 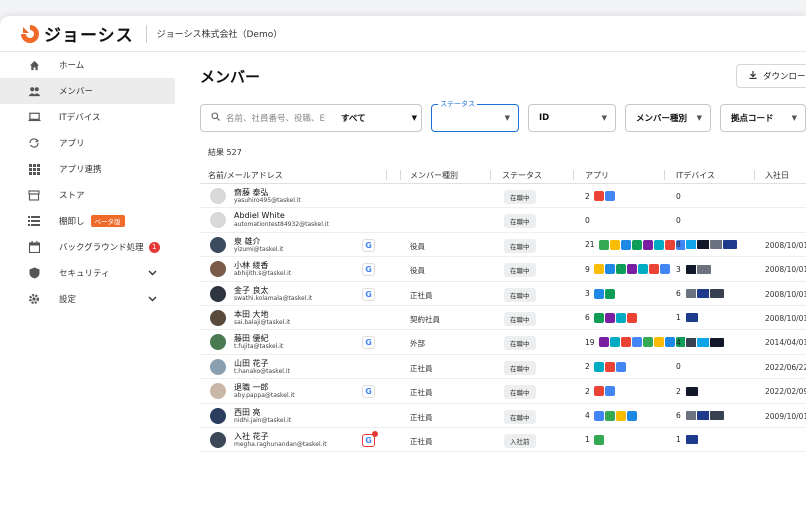 What do you see at coordinates (434, 175) in the screenshot?
I see `header-member-type: メンバー種別` at bounding box center [434, 175].